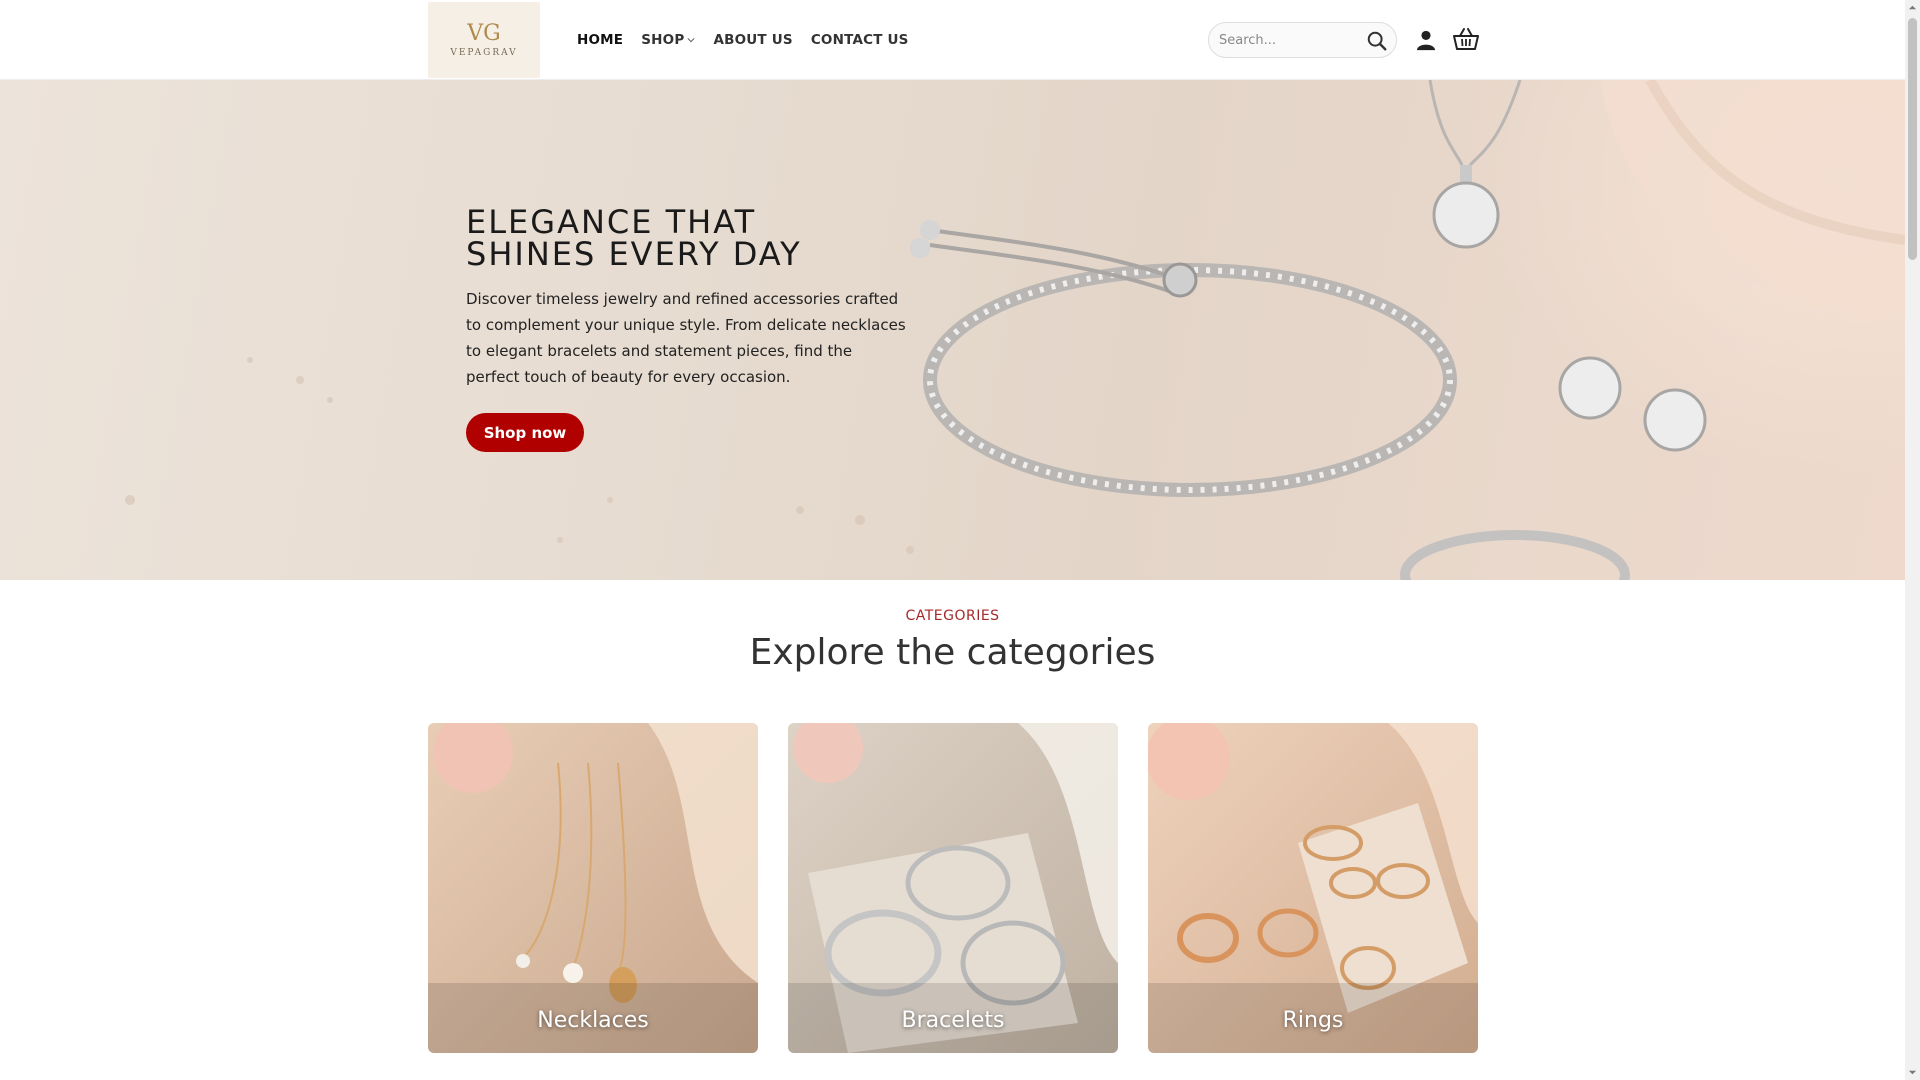  What do you see at coordinates (952, 652) in the screenshot?
I see `categories-title: Explore the categories` at bounding box center [952, 652].